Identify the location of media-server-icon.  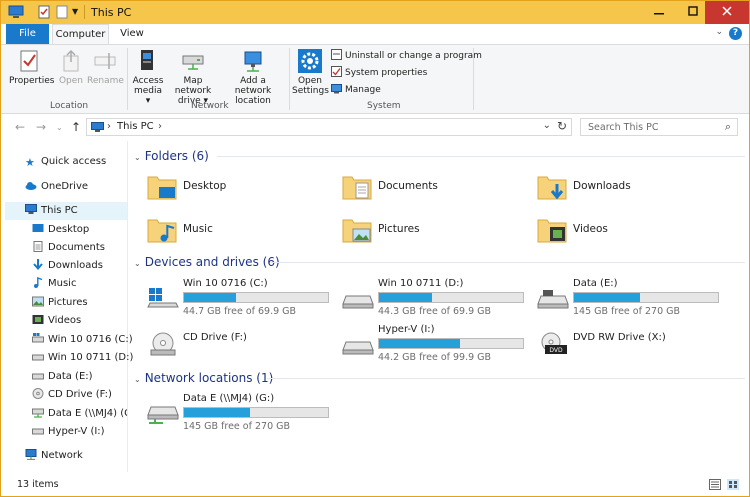
(147, 60).